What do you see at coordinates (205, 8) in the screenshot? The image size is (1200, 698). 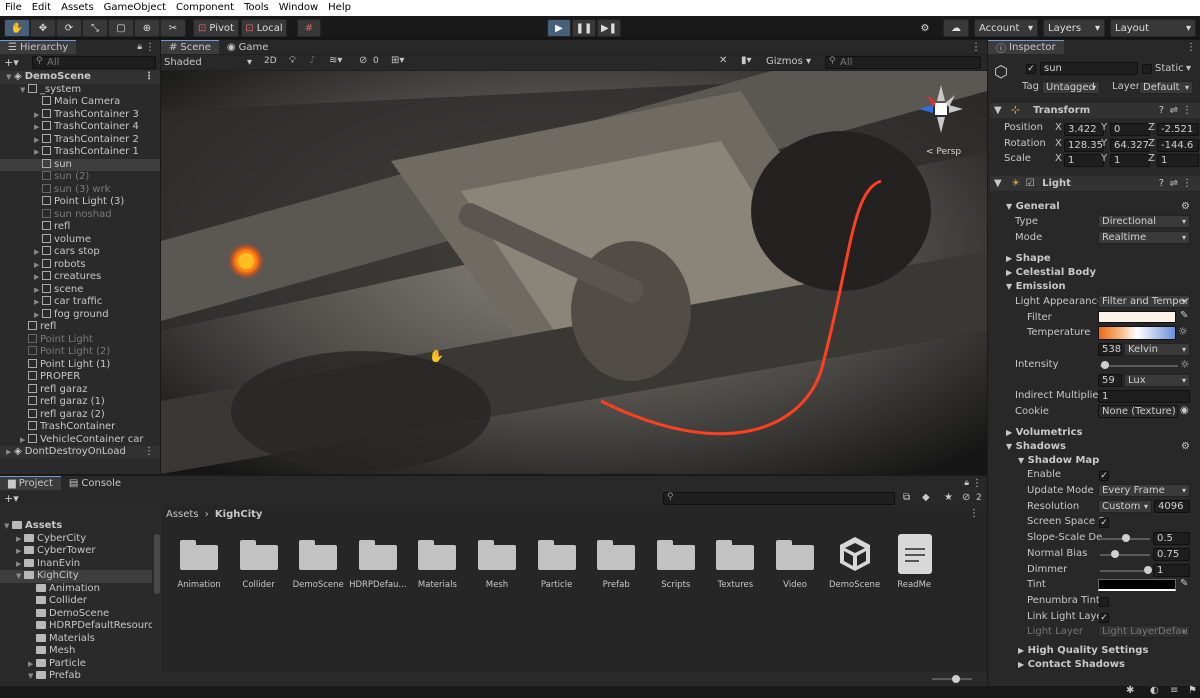 I see `menu-component: Component` at bounding box center [205, 8].